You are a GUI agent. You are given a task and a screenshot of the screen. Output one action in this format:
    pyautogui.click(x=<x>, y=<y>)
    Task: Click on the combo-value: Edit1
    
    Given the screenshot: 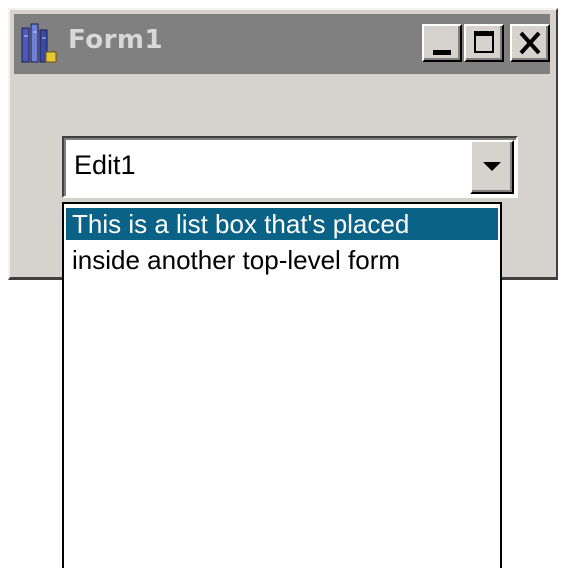 What is the action you would take?
    pyautogui.click(x=105, y=165)
    